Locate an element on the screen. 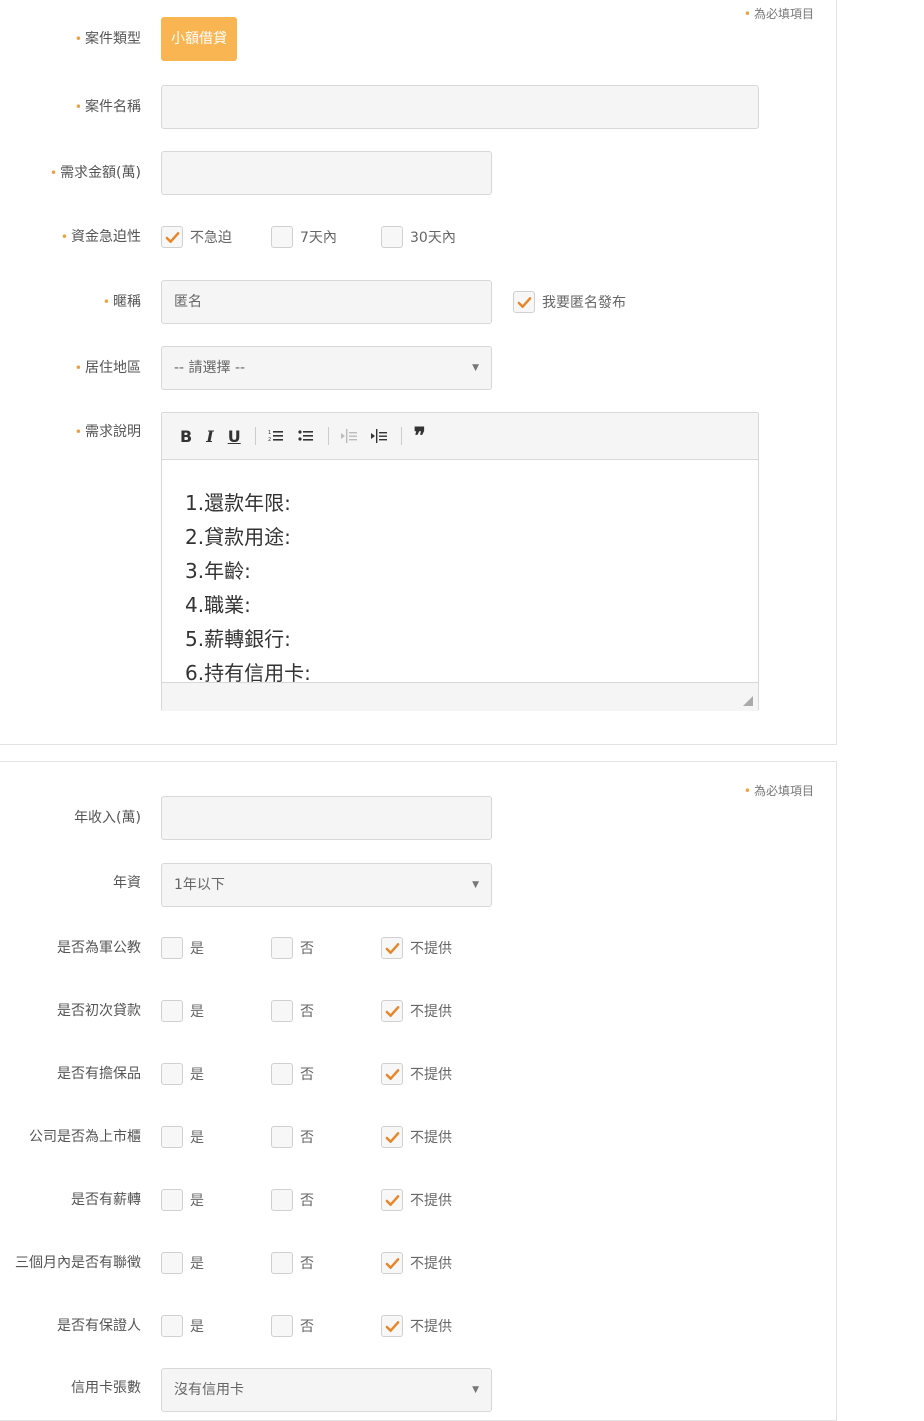 The image size is (924, 1421). urgency-option-30days: 30天內 is located at coordinates (418, 237).